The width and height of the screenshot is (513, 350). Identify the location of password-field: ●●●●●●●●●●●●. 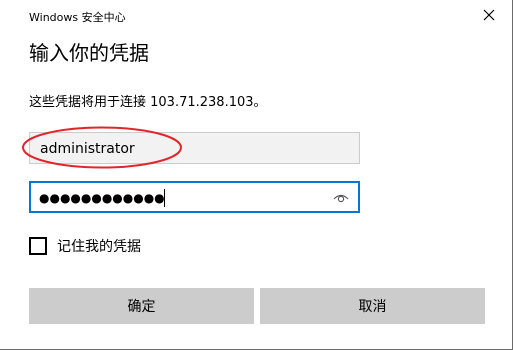
(194, 197).